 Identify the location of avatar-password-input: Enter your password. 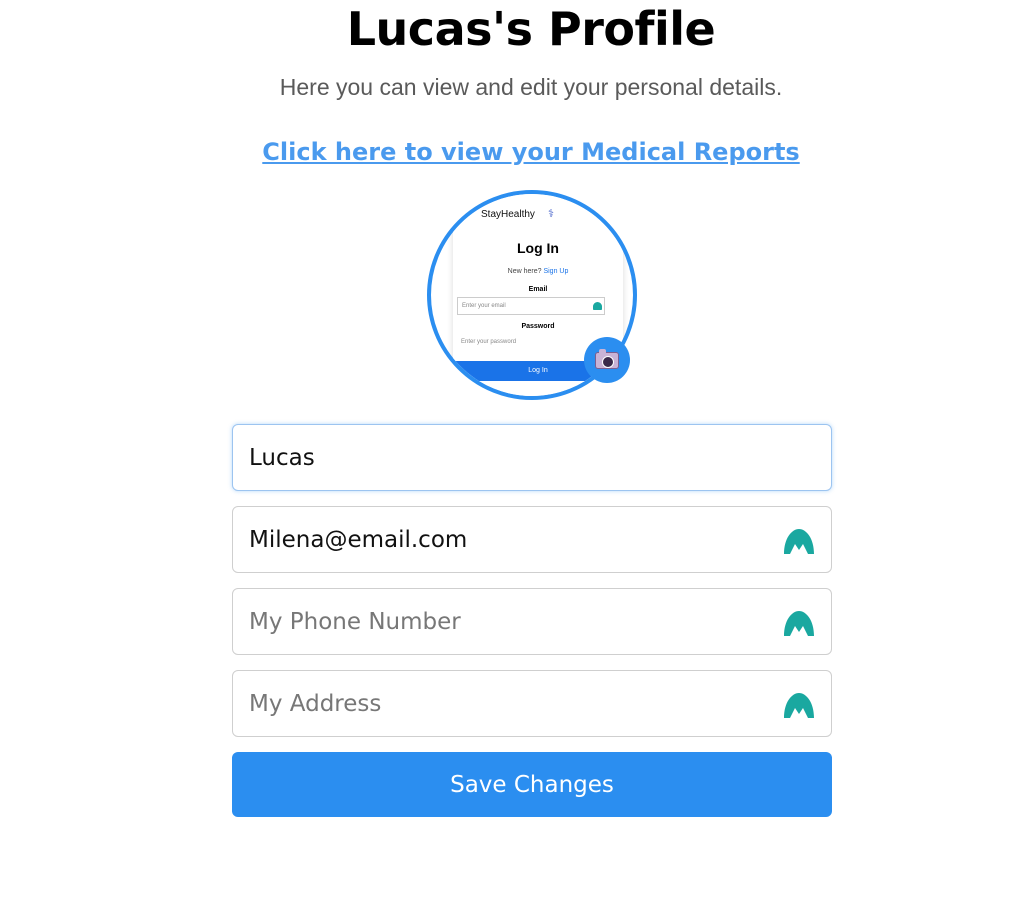
(489, 342).